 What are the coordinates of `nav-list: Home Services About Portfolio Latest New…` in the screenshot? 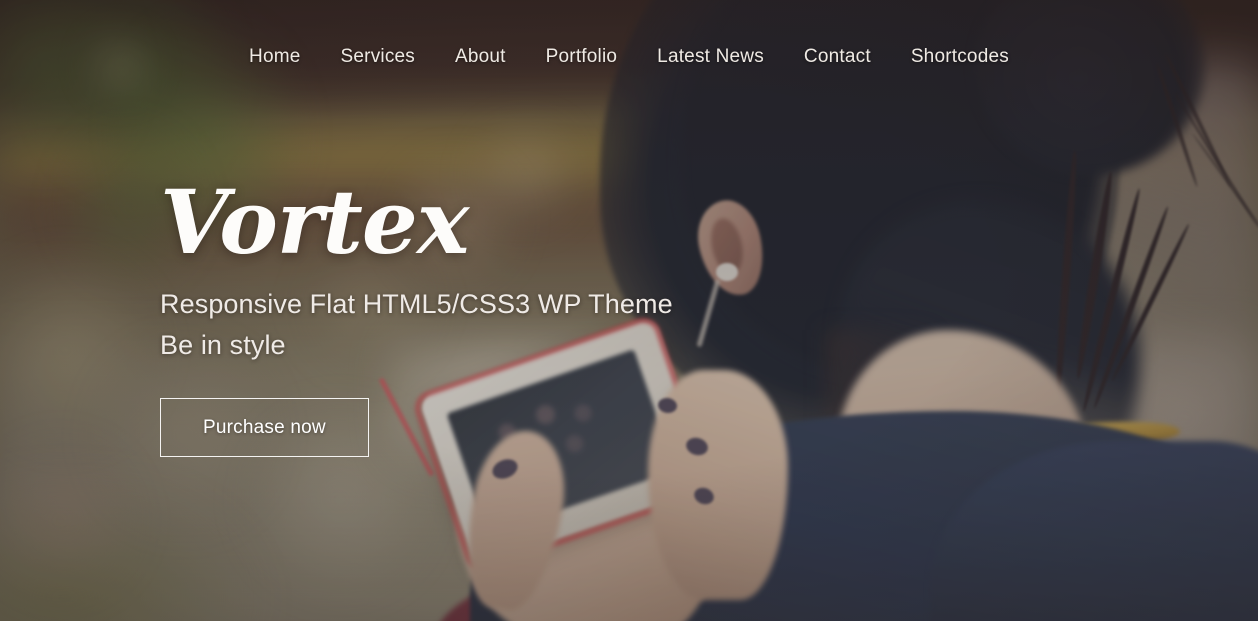 It's located at (629, 54).